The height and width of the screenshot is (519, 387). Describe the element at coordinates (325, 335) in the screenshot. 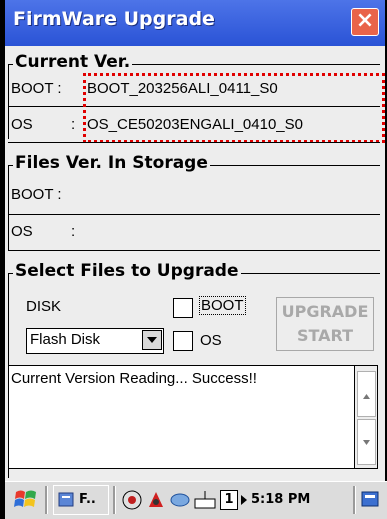

I see `upgrade-button-line2: START` at that location.